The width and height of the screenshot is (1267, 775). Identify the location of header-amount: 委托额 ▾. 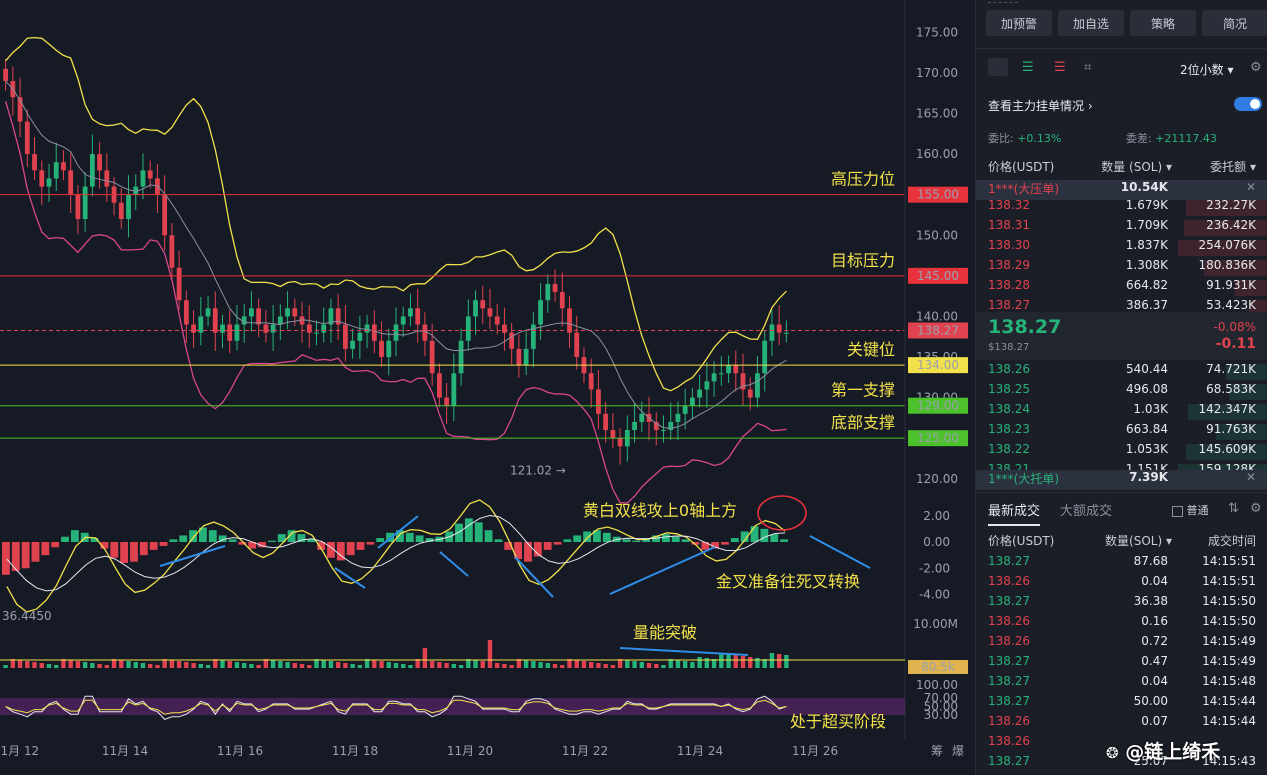
(1233, 166).